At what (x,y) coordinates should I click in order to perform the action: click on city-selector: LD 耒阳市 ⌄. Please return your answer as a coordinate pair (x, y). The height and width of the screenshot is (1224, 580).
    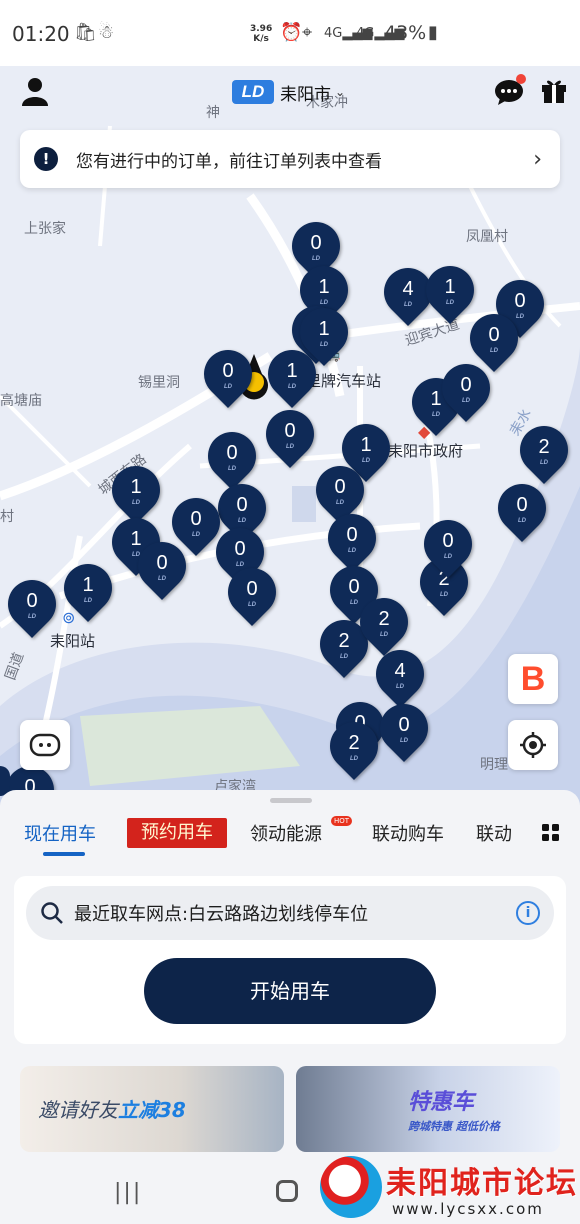
    Looking at the image, I should click on (288, 92).